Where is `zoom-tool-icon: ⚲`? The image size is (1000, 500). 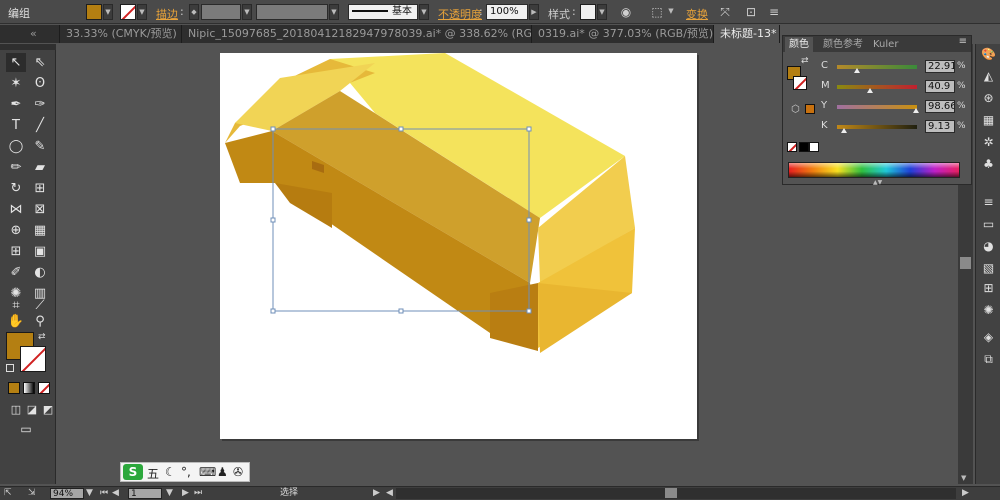
zoom-tool-icon: ⚲ is located at coordinates (40, 321).